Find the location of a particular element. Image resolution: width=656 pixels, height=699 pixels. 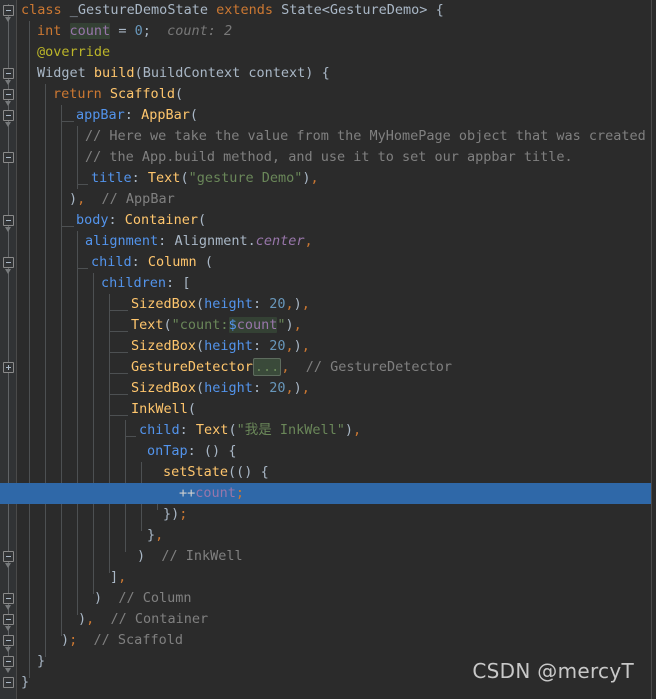

watermark-text: CSDN @mercyT is located at coordinates (553, 671).